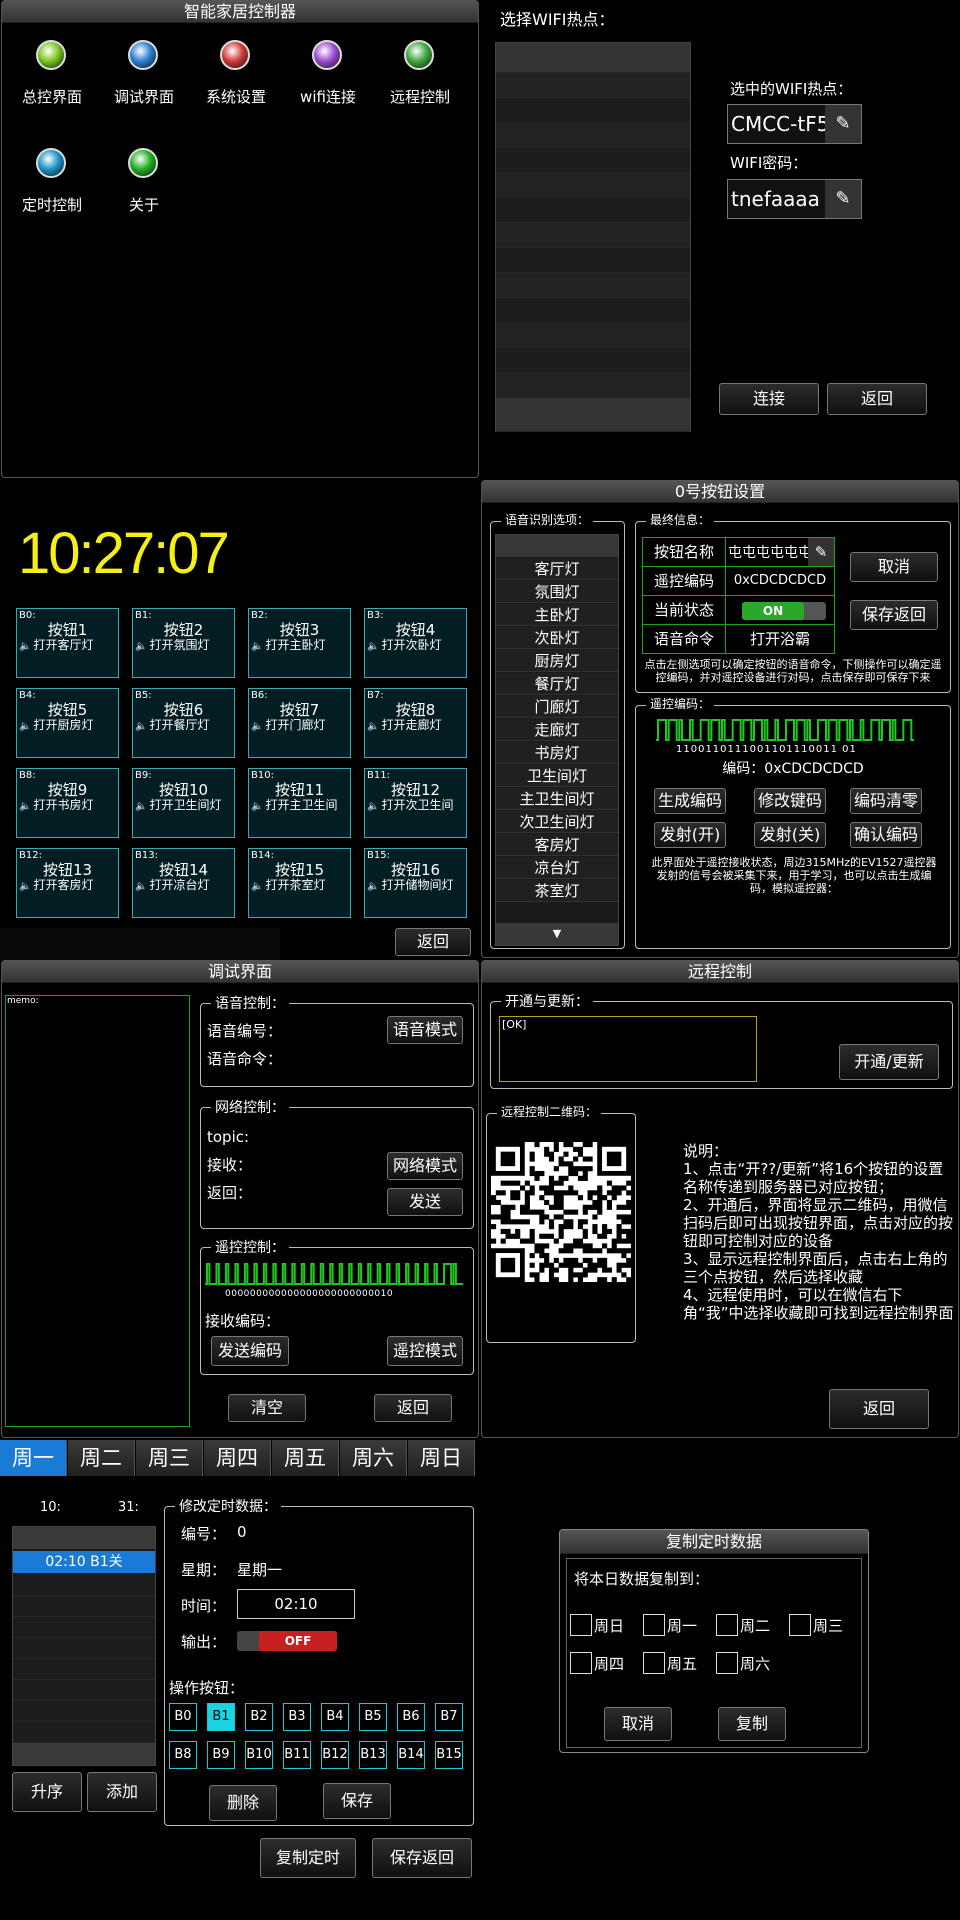 The image size is (960, 1920). What do you see at coordinates (425, 1202) in the screenshot?
I see `network-send-button: 发送` at bounding box center [425, 1202].